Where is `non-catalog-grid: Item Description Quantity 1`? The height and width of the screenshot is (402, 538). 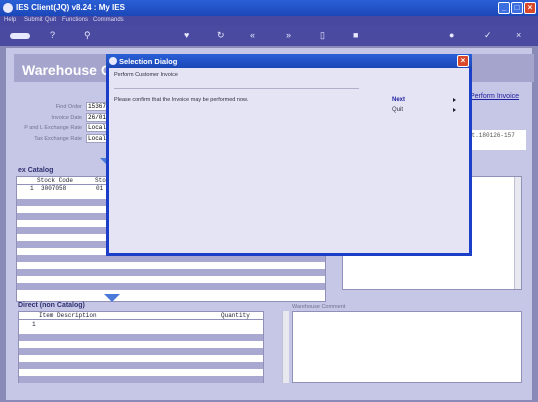
non-catalog-grid: Item Description Quantity 1 is located at coordinates (141, 347).